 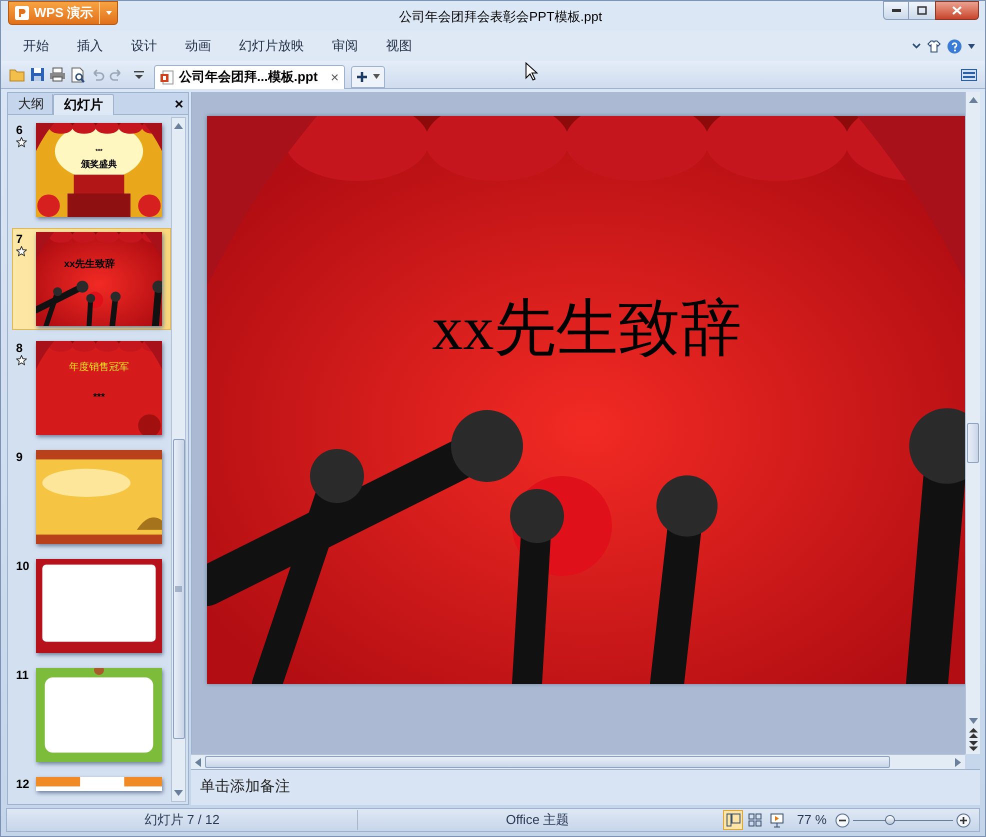 What do you see at coordinates (902, 820) in the screenshot?
I see `zoom-slider` at bounding box center [902, 820].